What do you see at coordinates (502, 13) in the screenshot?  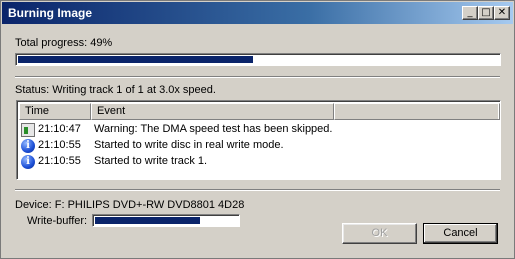 I see `close-button: ✕` at bounding box center [502, 13].